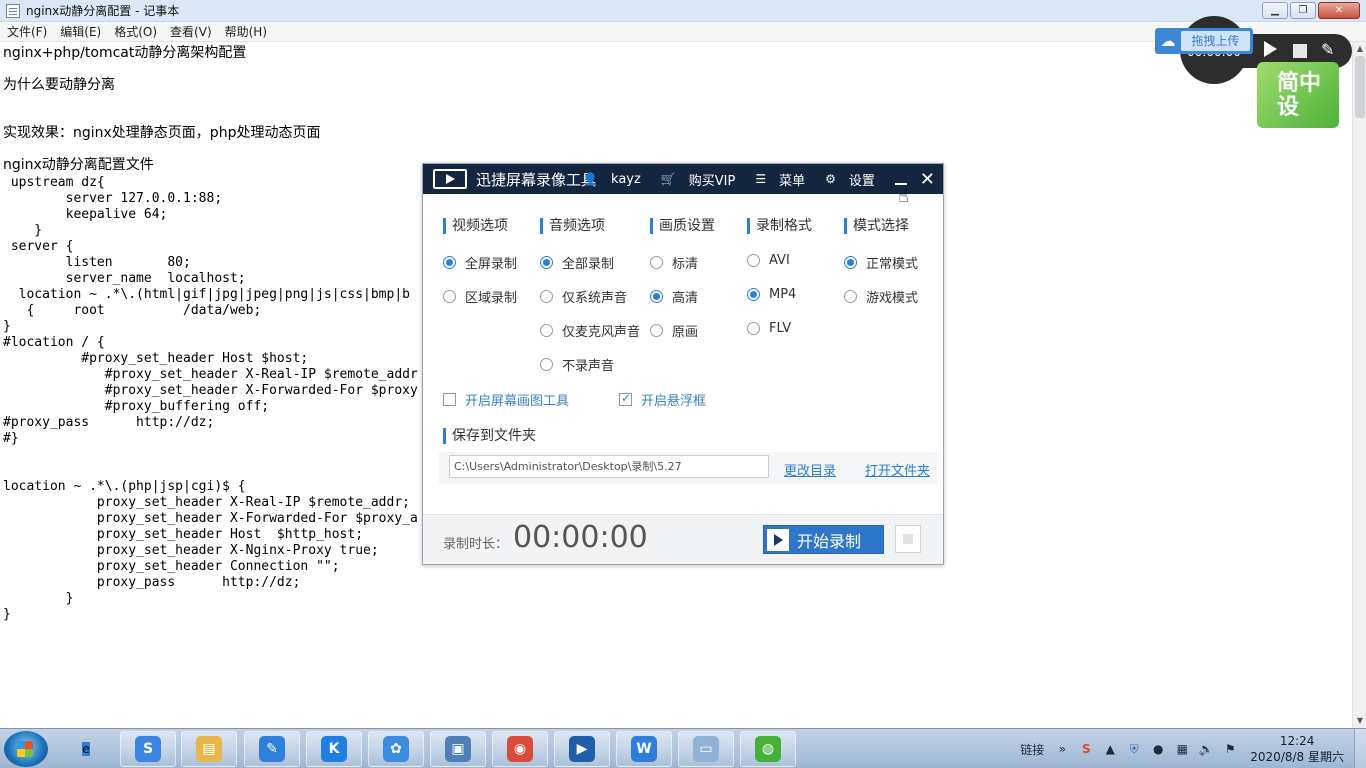 The height and width of the screenshot is (768, 1366). What do you see at coordinates (769, 328) in the screenshot?
I see `radio-flv: FLV` at bounding box center [769, 328].